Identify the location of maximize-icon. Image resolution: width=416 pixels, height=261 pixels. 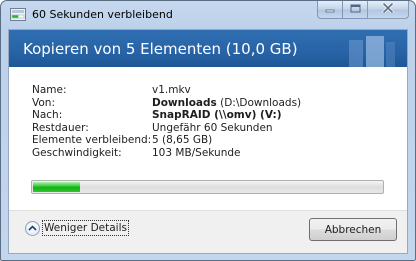
(355, 10).